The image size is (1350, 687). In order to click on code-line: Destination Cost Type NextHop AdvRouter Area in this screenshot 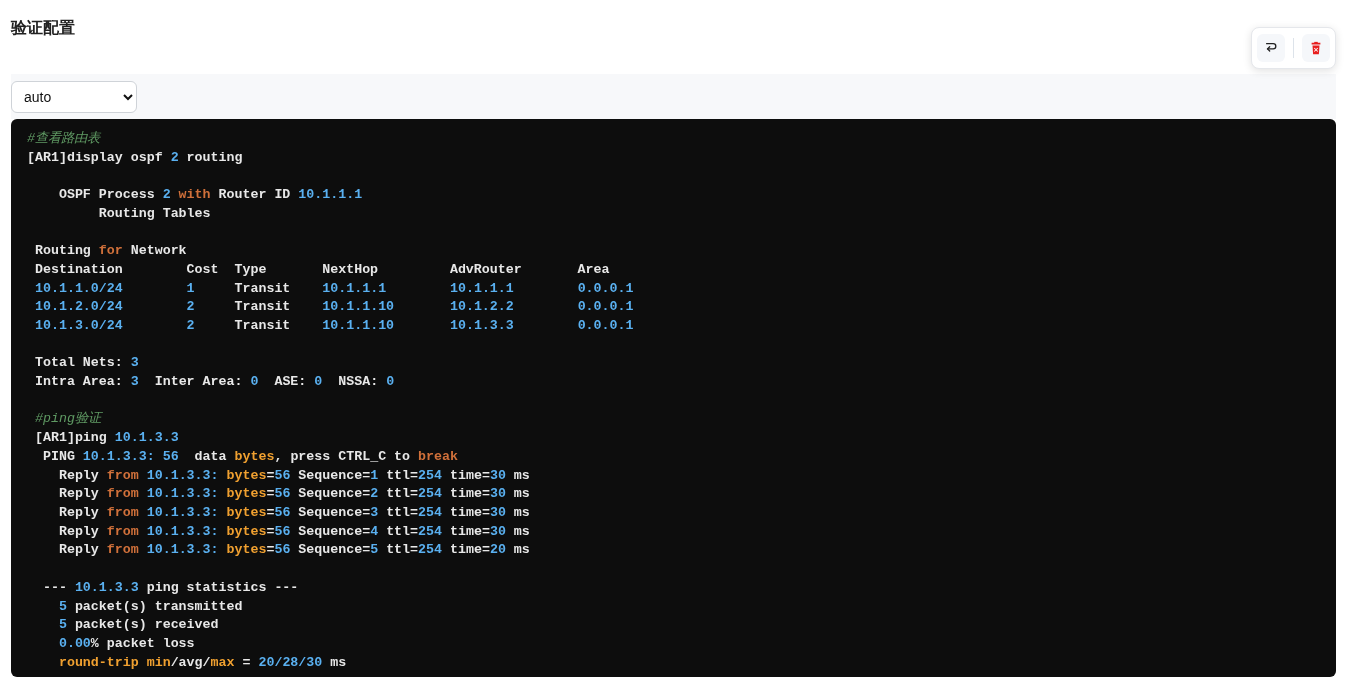, I will do `click(321, 269)`.